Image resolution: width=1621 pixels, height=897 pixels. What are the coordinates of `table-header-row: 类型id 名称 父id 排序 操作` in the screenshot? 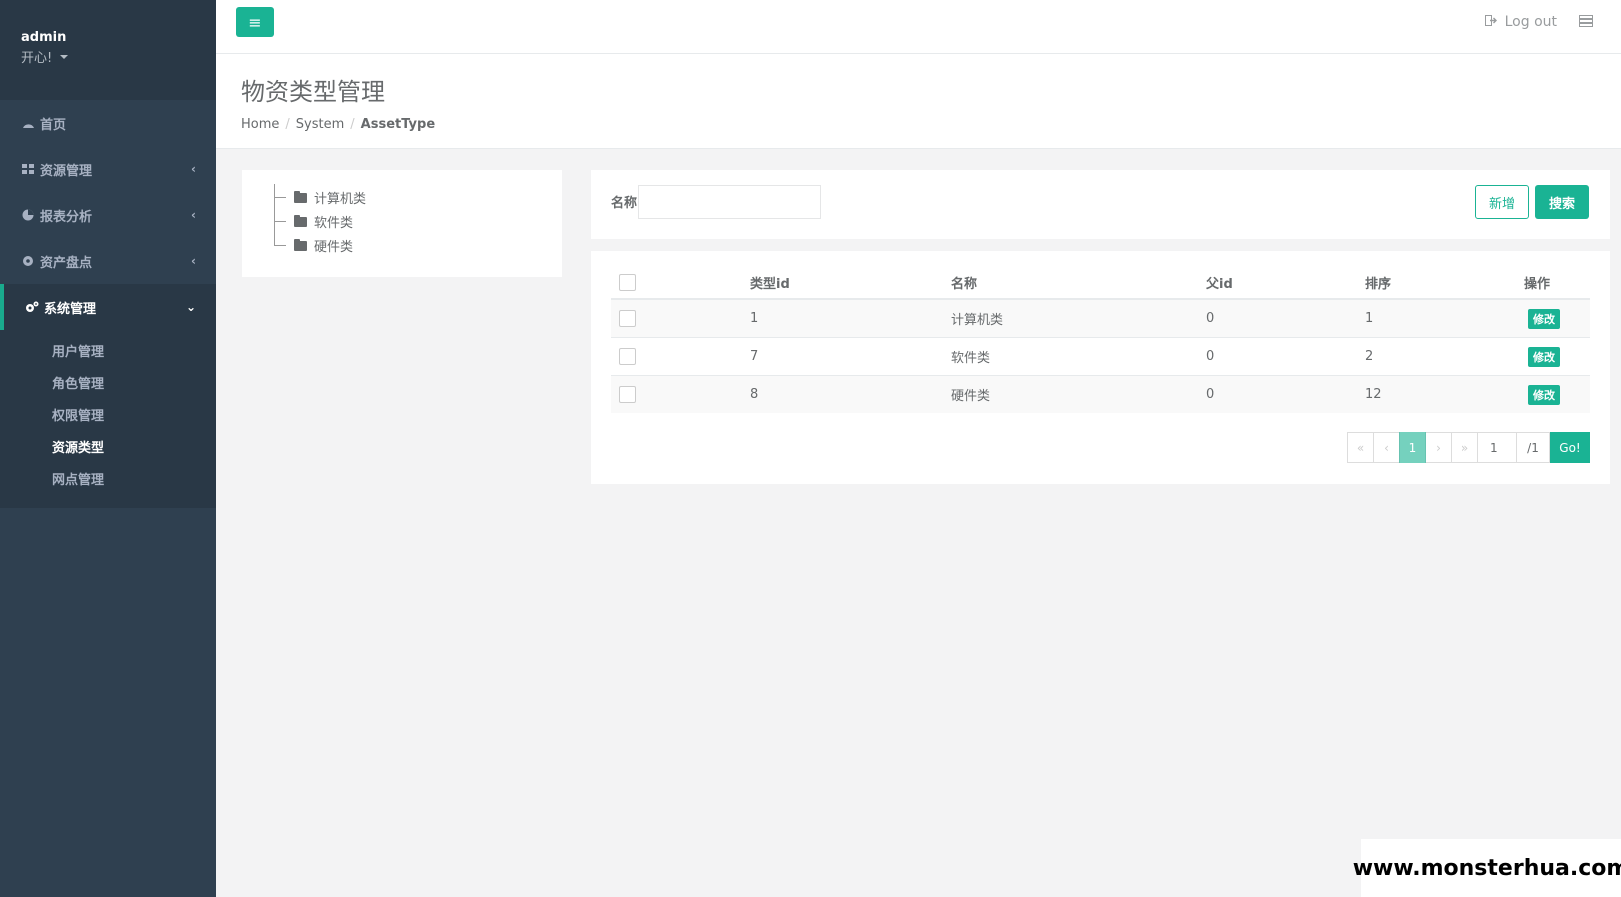 It's located at (1100, 283).